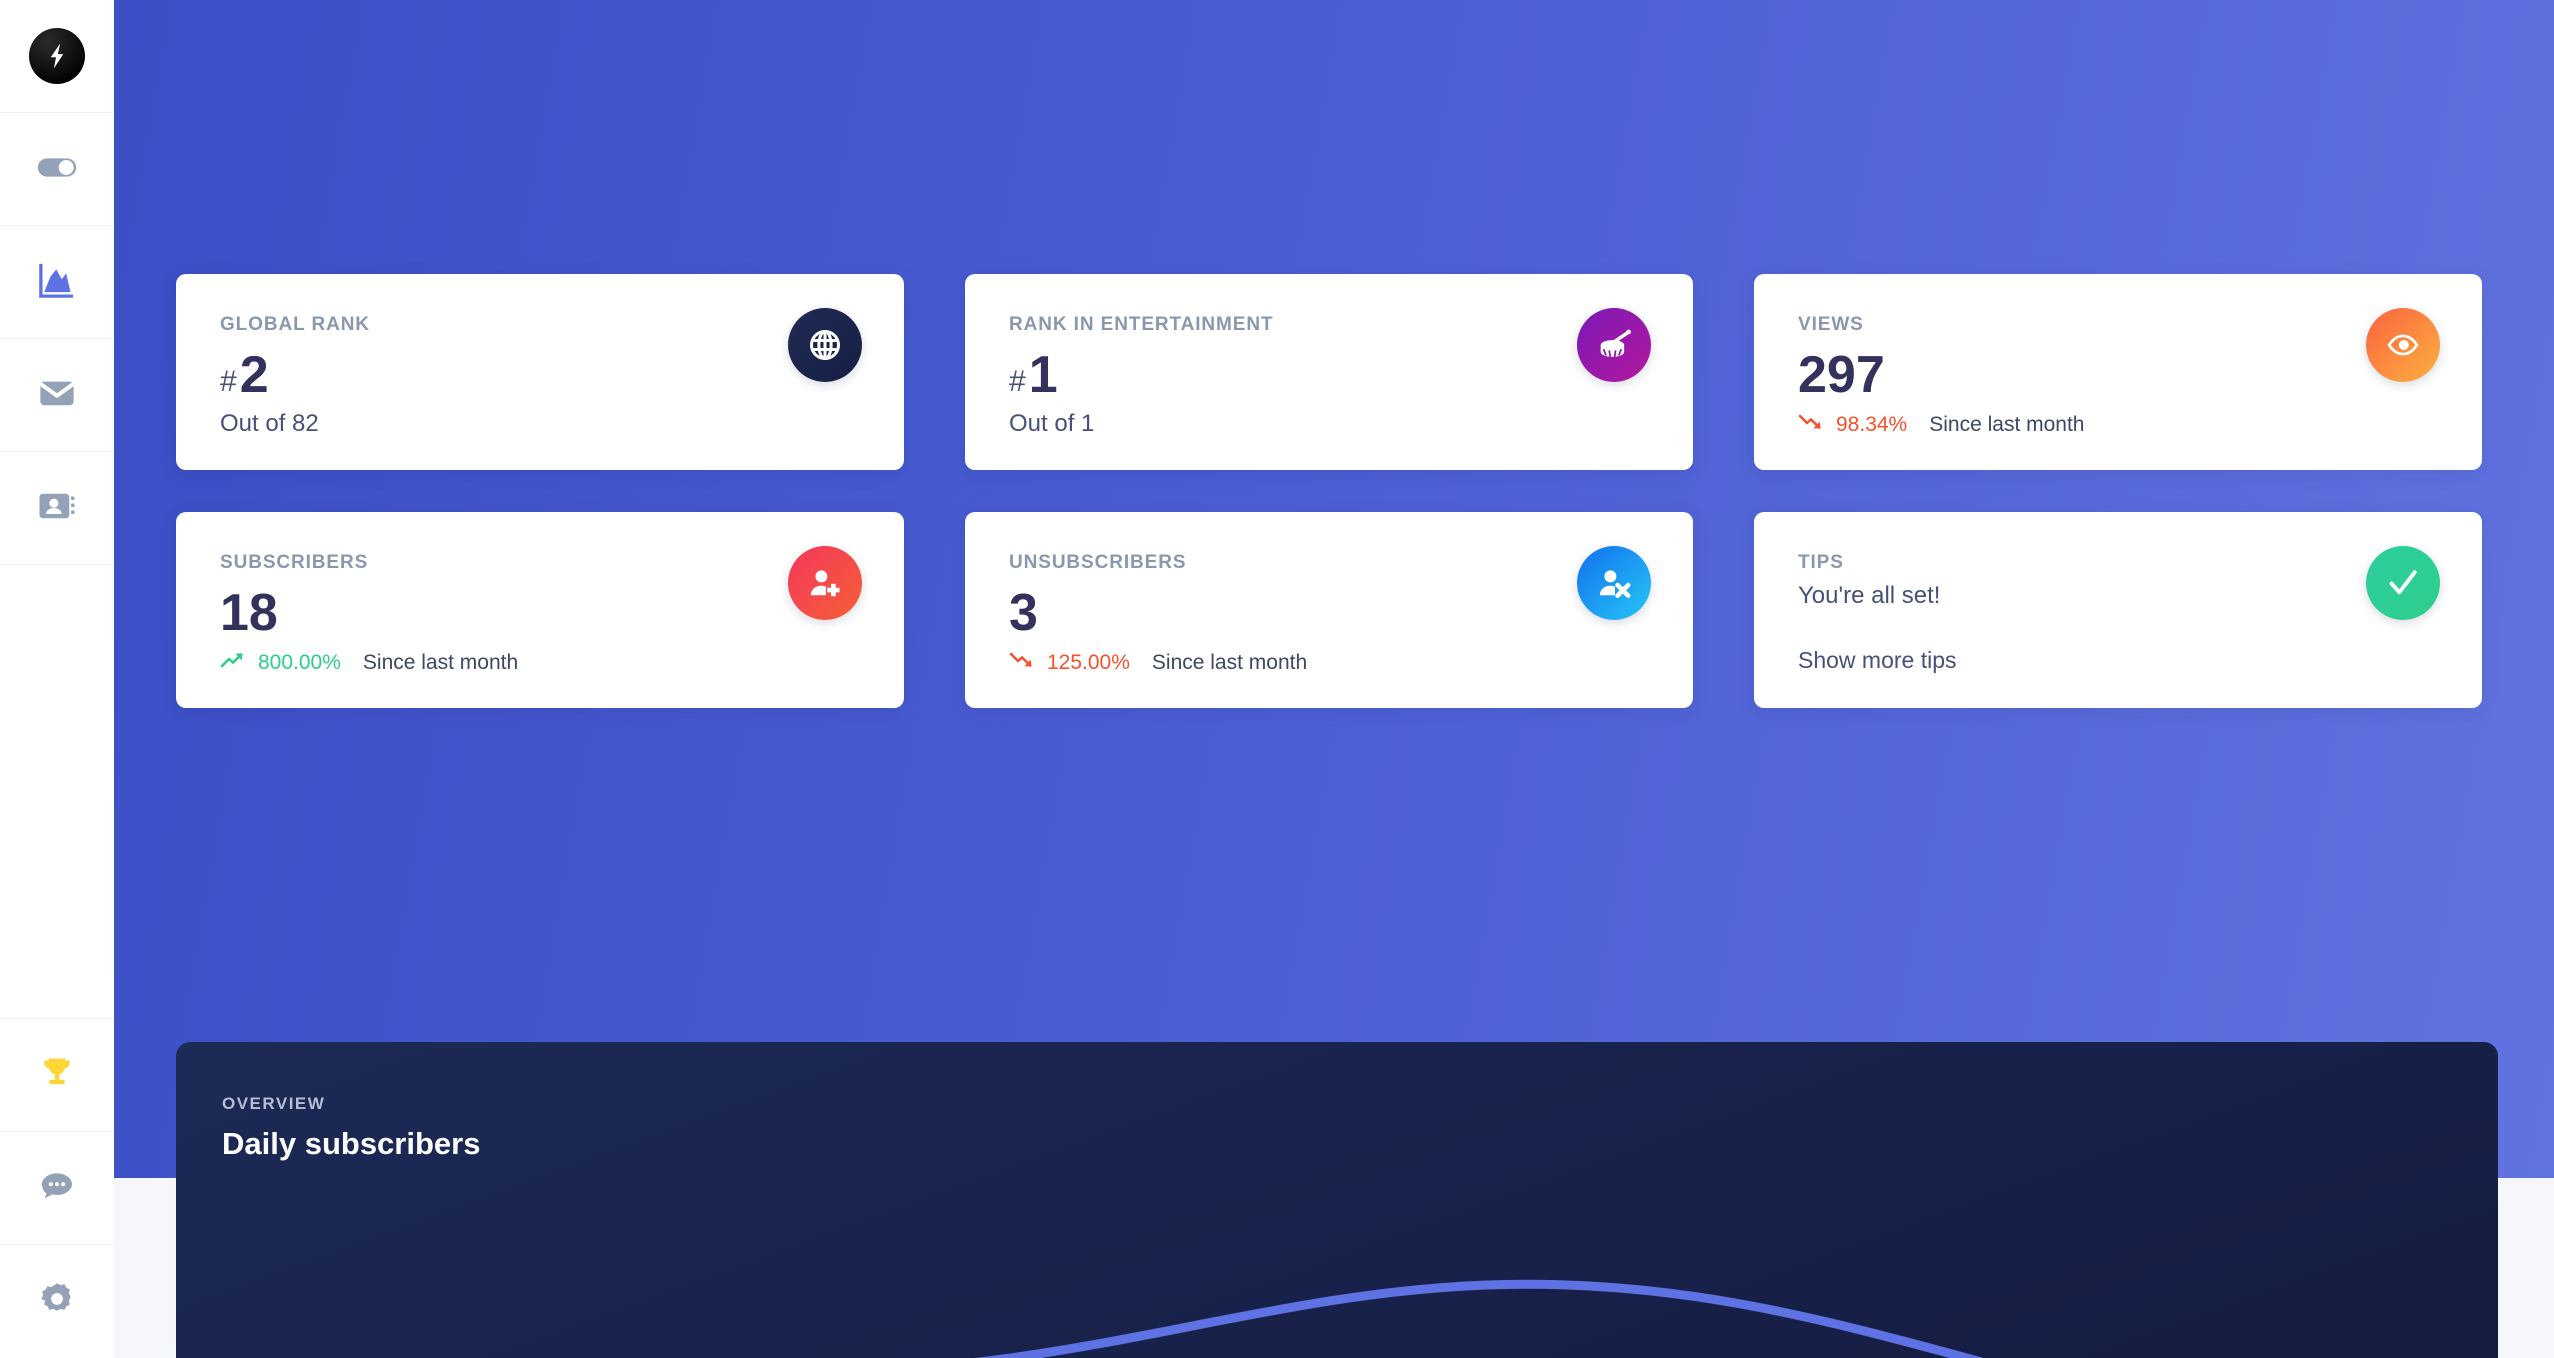 The width and height of the screenshot is (2554, 1358). What do you see at coordinates (825, 345) in the screenshot?
I see `globe-icon` at bounding box center [825, 345].